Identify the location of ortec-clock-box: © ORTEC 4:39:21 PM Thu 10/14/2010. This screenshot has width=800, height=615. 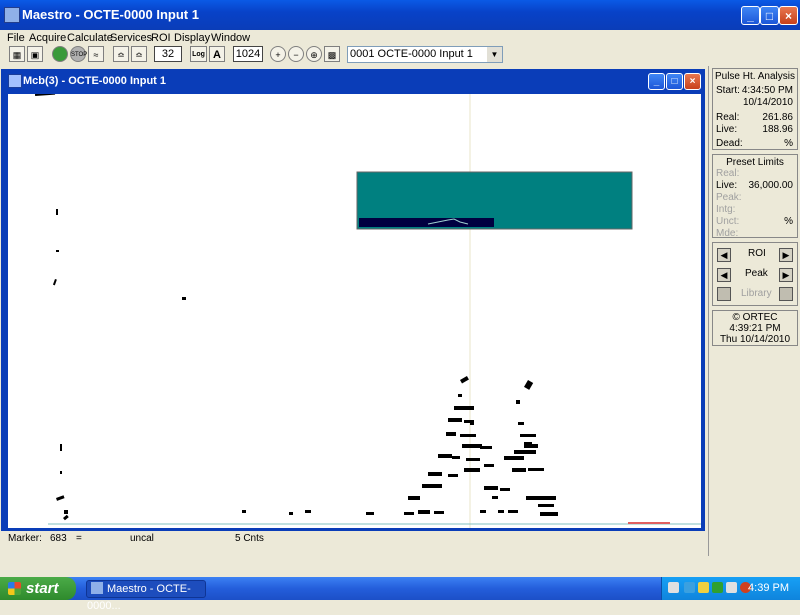
(755, 328).